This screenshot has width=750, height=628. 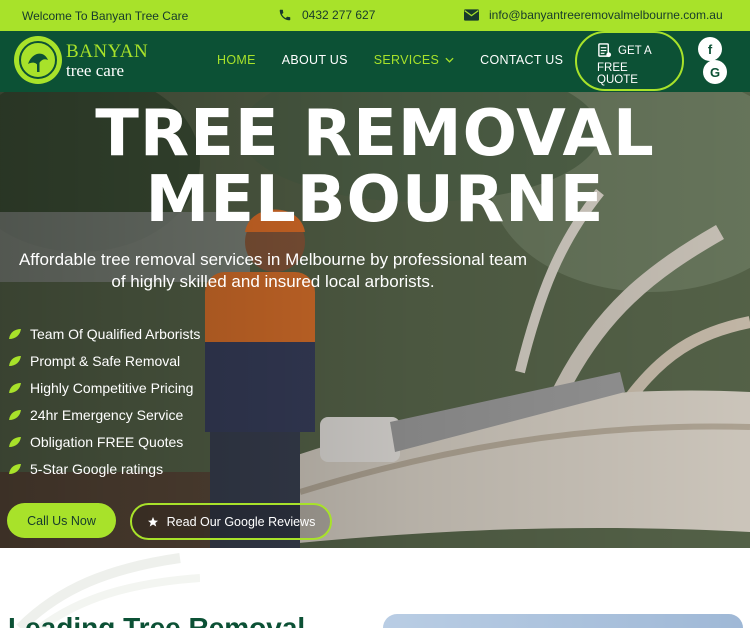 What do you see at coordinates (375, 588) in the screenshot?
I see `intro-section: Leading Tree Removal` at bounding box center [375, 588].